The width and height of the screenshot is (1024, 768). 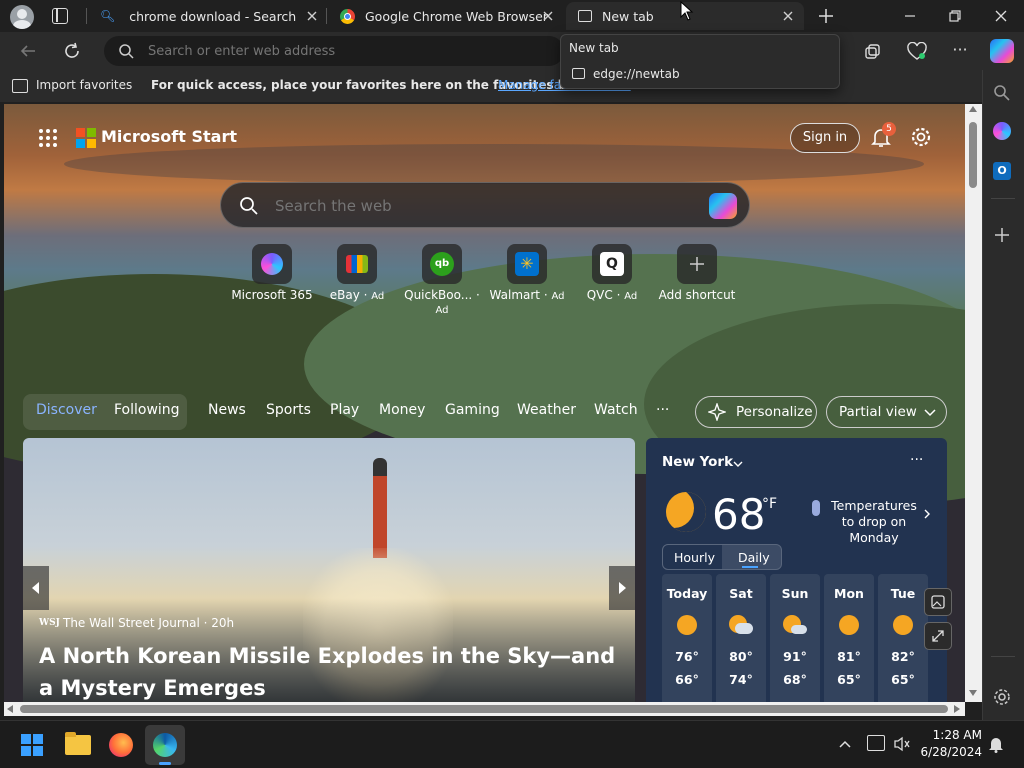 What do you see at coordinates (22, 17) in the screenshot?
I see `profile-avatar` at bounding box center [22, 17].